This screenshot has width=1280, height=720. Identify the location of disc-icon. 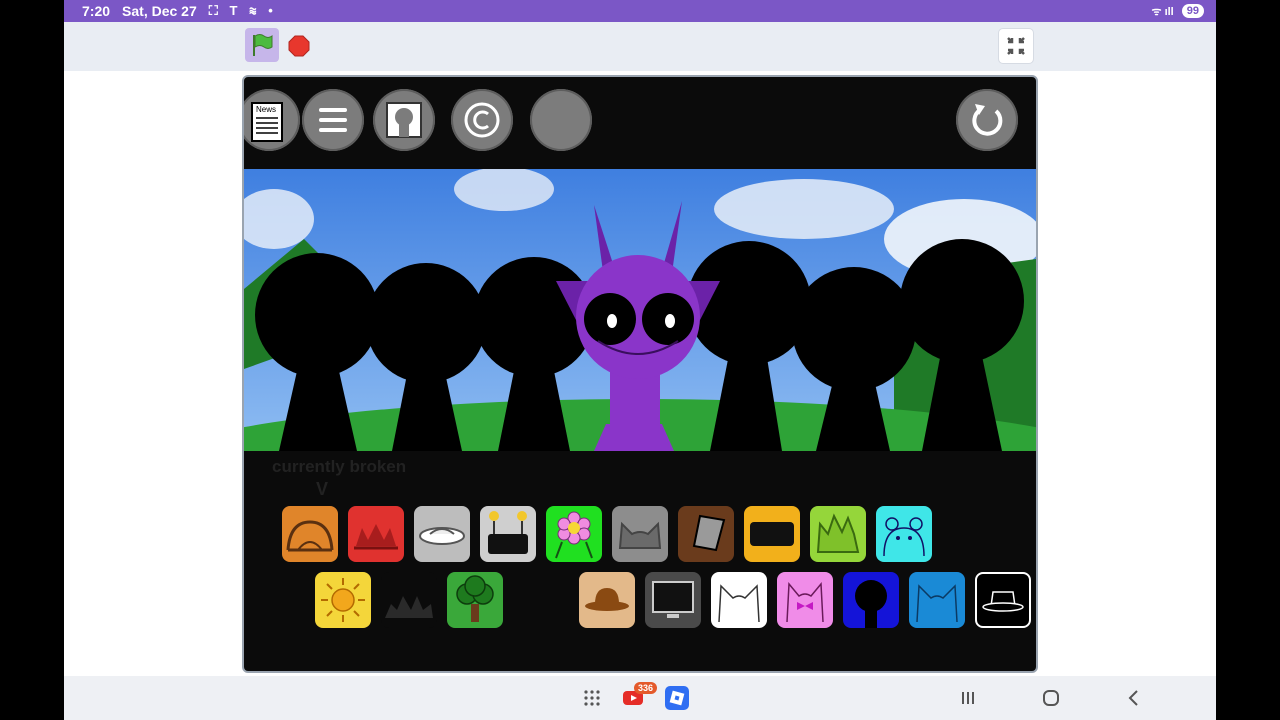
(442, 536).